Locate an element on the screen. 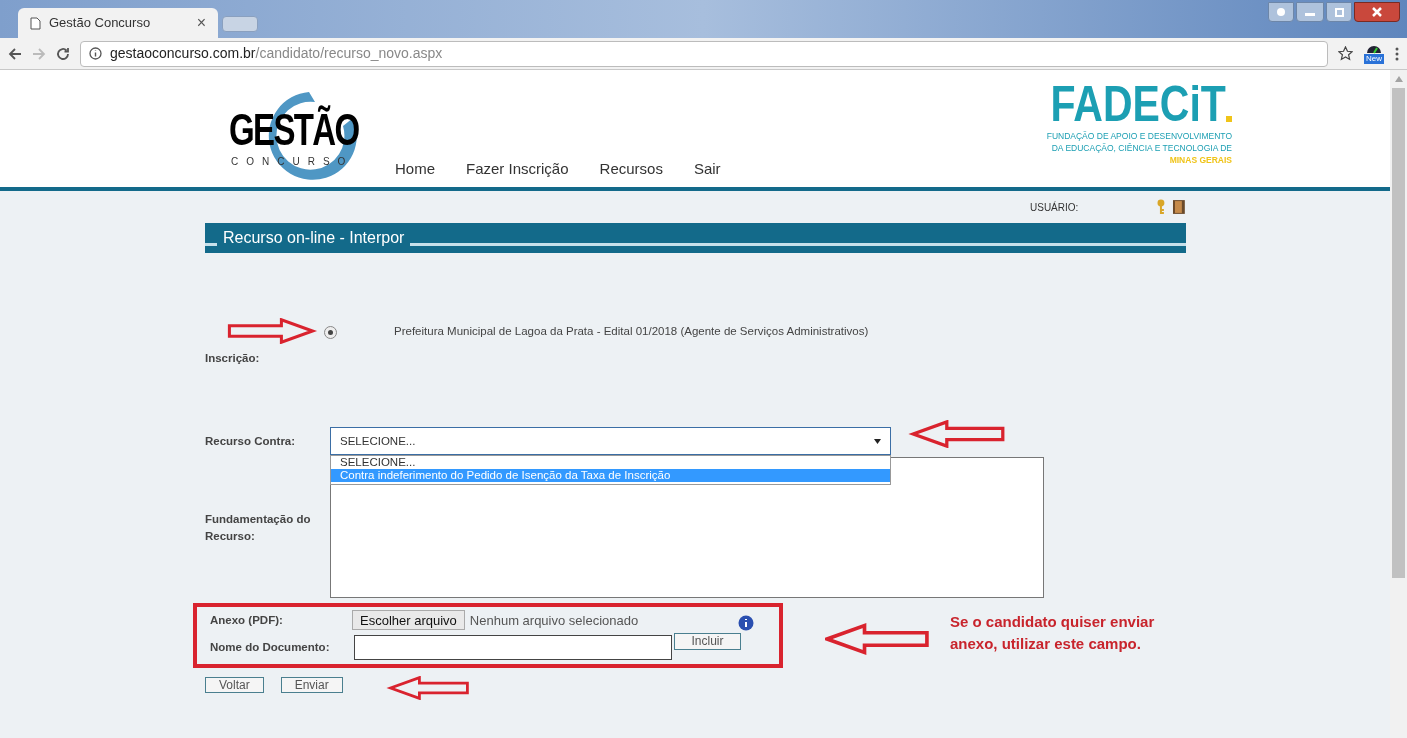 The image size is (1407, 738). tab-close-button: × is located at coordinates (201, 23).